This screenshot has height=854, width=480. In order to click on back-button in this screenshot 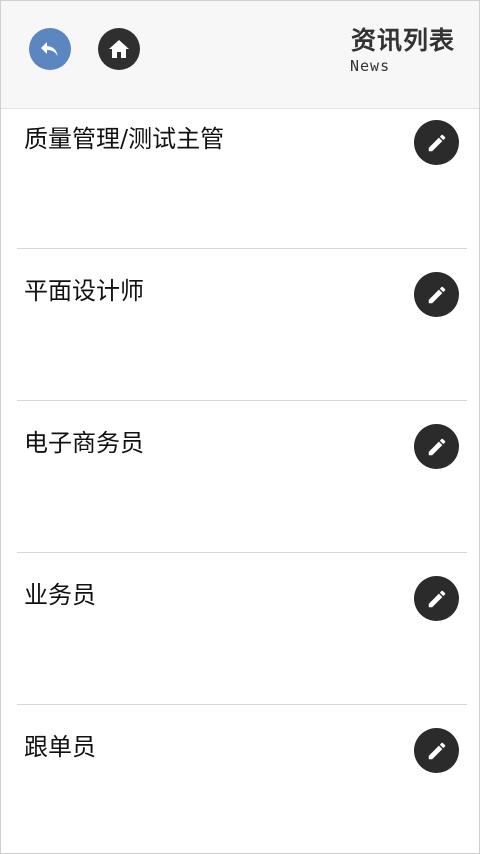, I will do `click(50, 49)`.